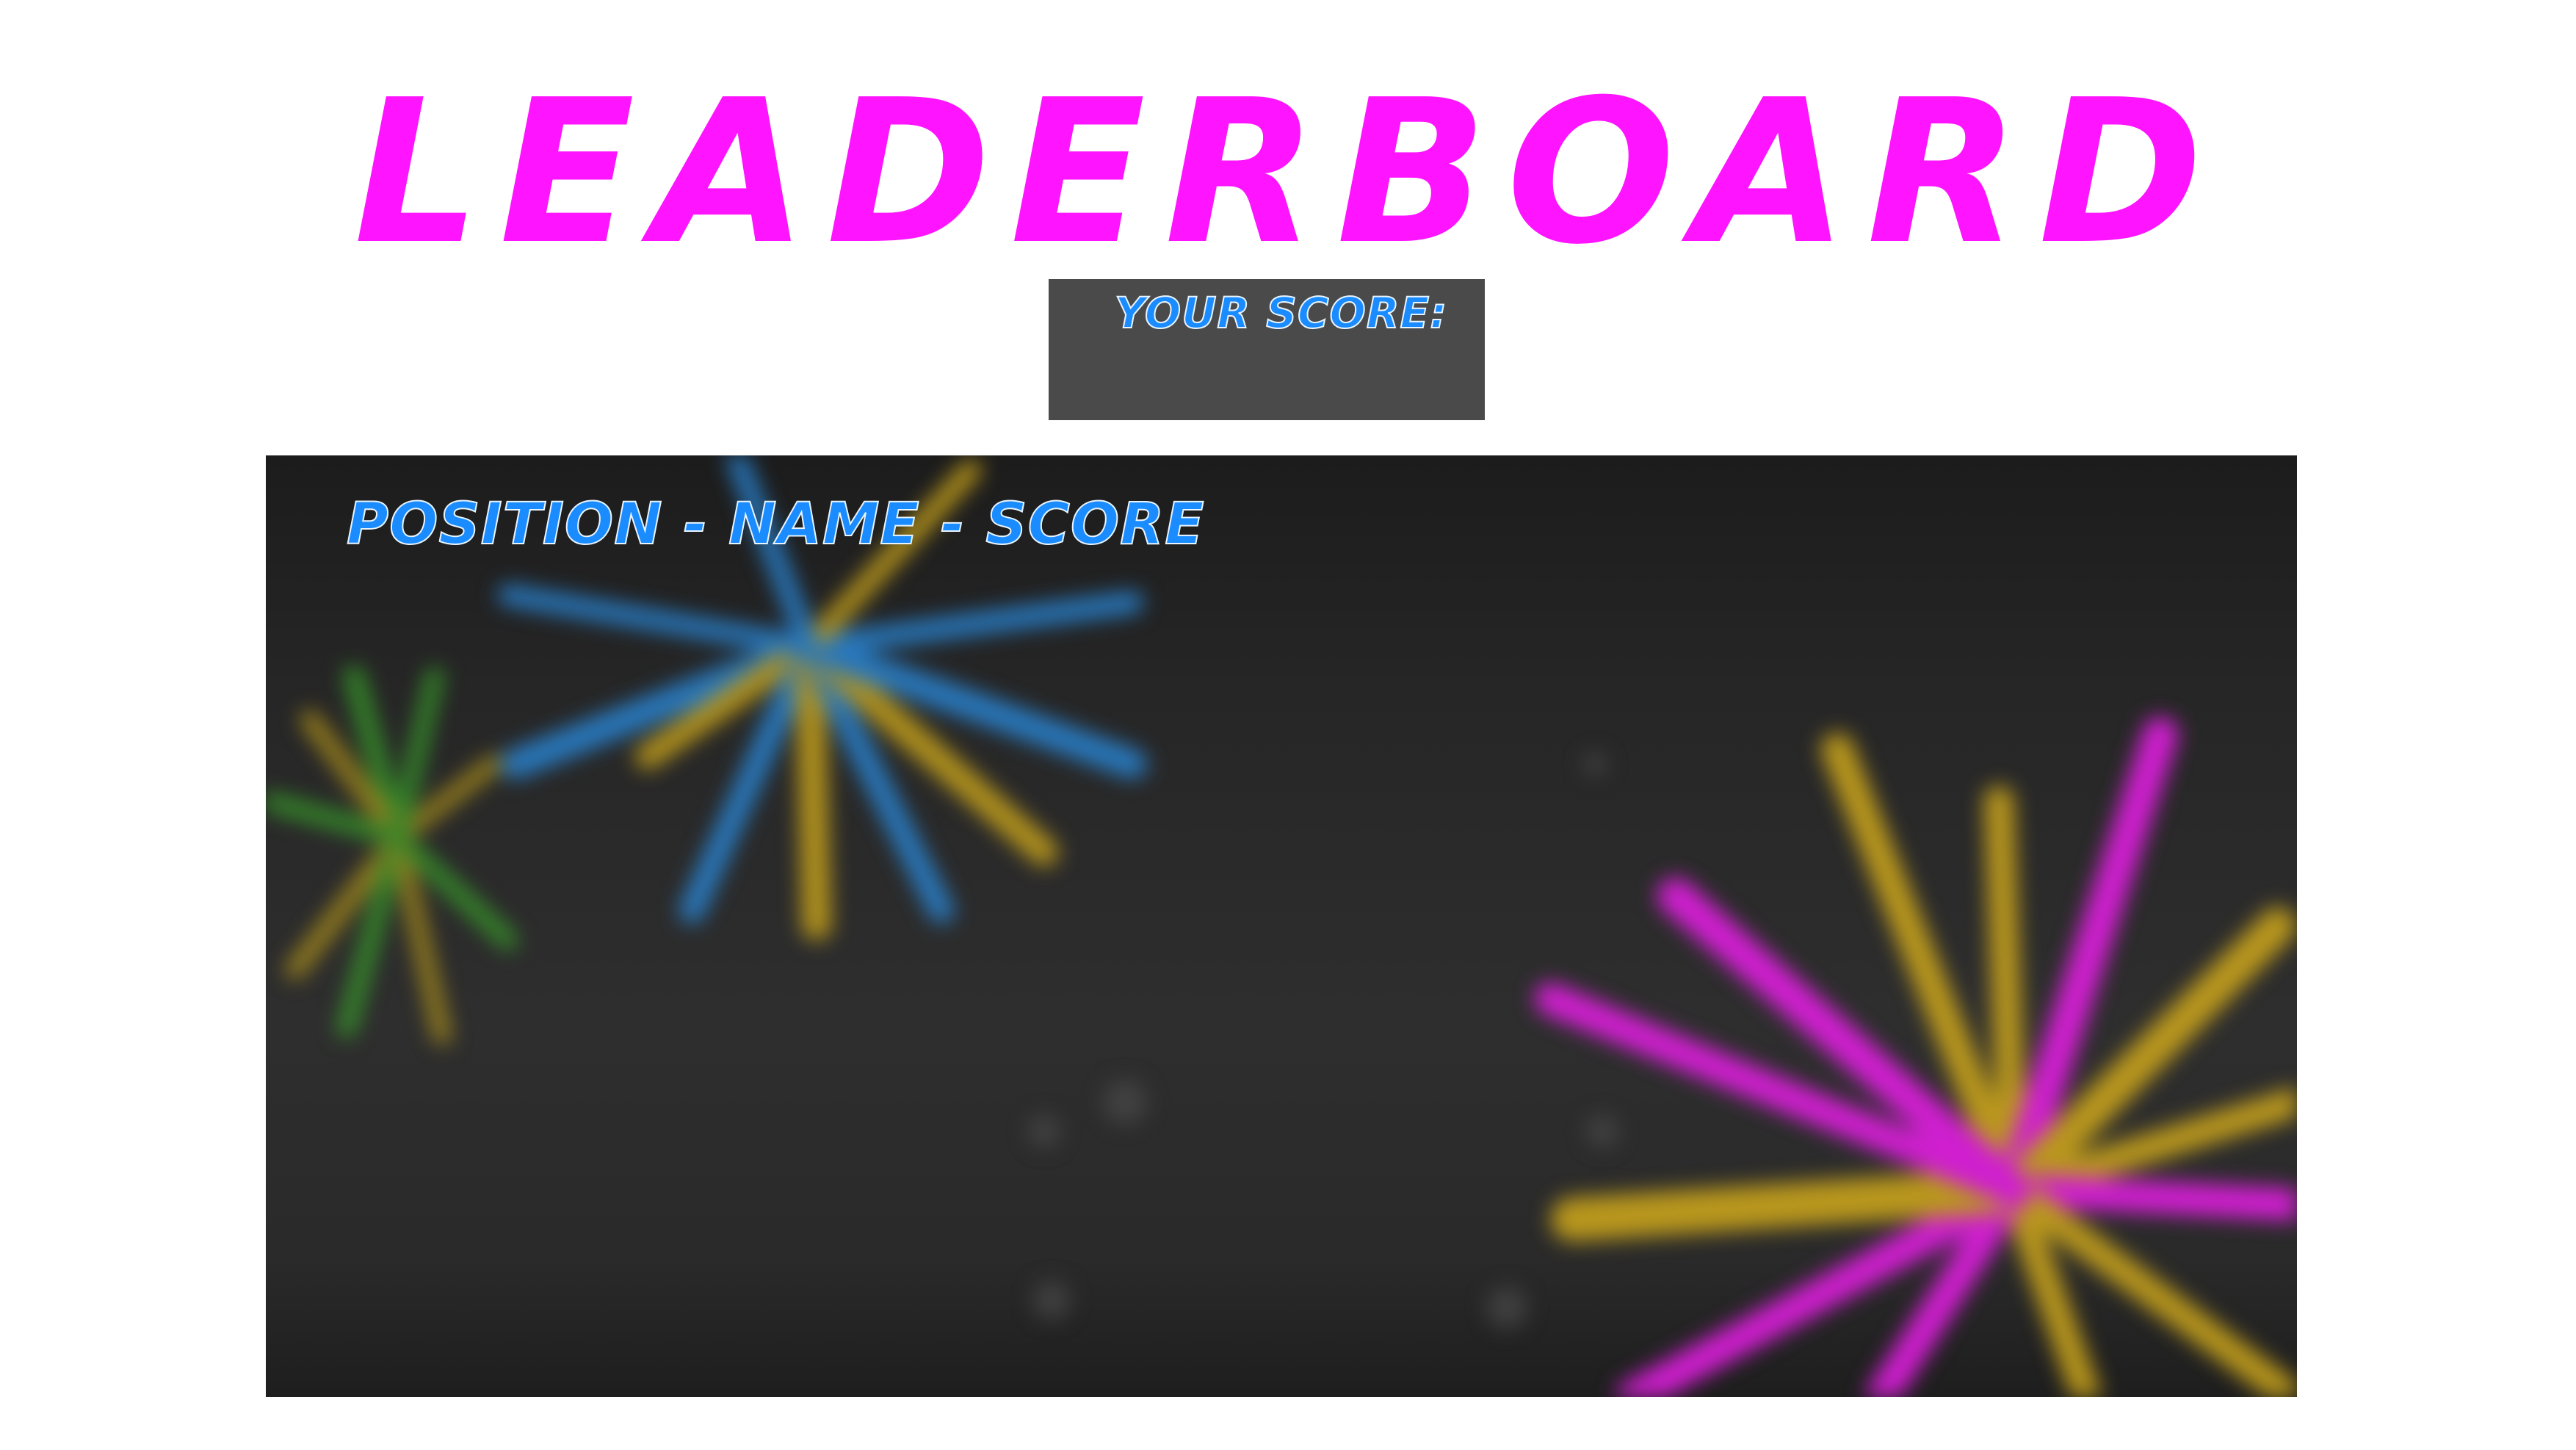 The width and height of the screenshot is (2576, 1450). What do you see at coordinates (1288, 172) in the screenshot?
I see `page-title: LEADERBOARD` at bounding box center [1288, 172].